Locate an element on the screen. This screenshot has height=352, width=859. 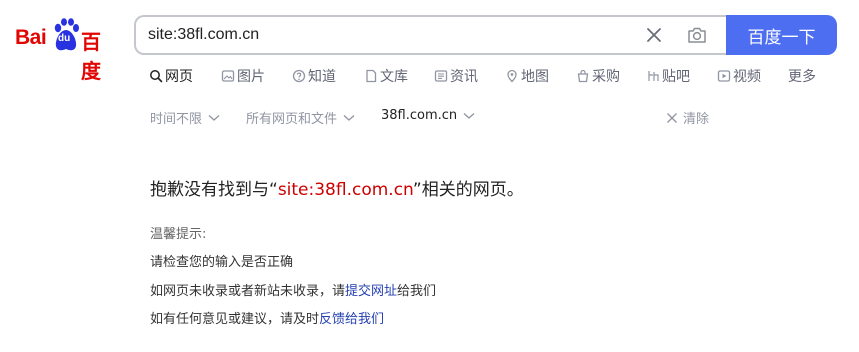
tip-check-input: 请检查您的输入是否正确 is located at coordinates (222, 262).